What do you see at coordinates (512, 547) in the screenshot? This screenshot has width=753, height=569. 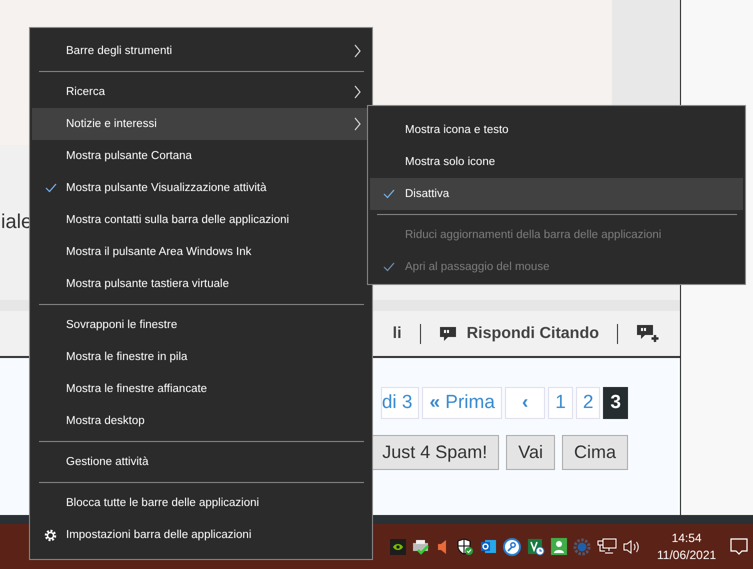 I see `key-icon` at bounding box center [512, 547].